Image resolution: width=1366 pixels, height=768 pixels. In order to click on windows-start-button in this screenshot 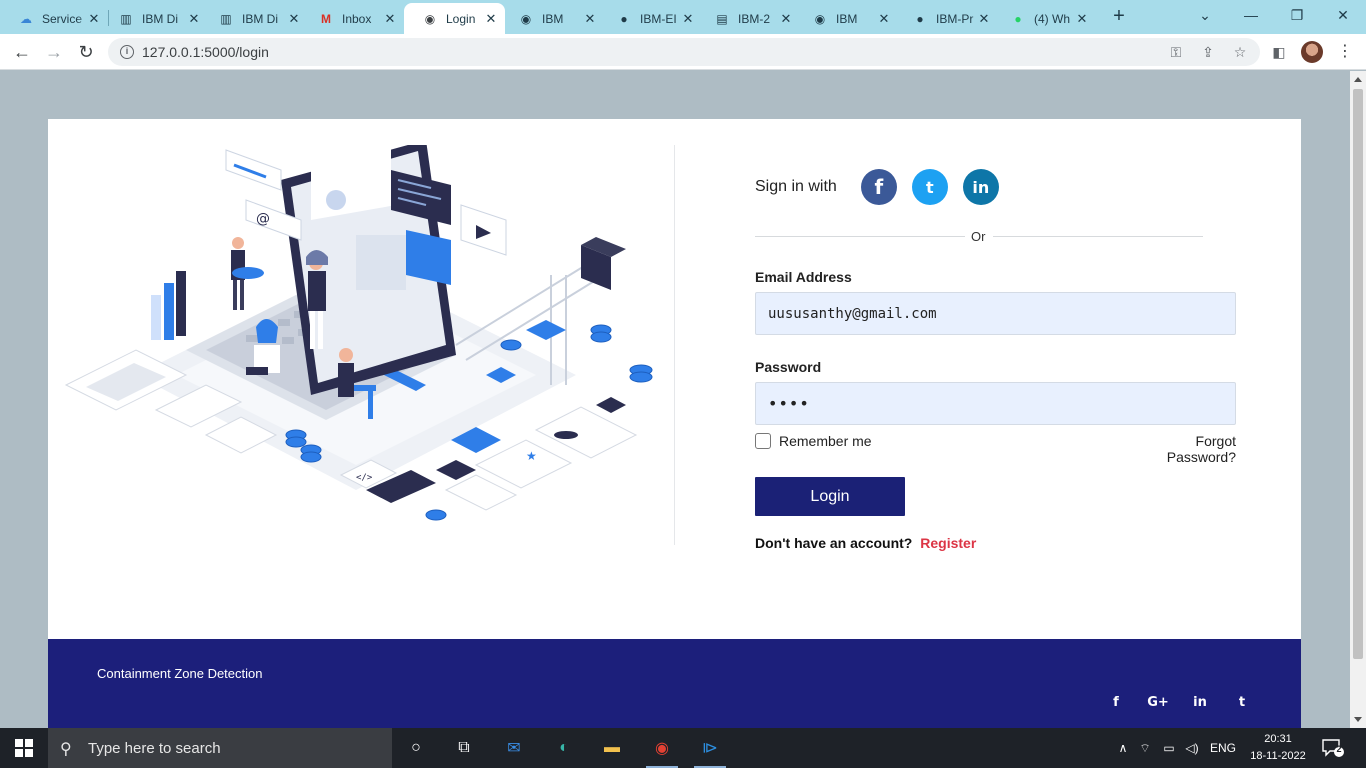, I will do `click(24, 748)`.